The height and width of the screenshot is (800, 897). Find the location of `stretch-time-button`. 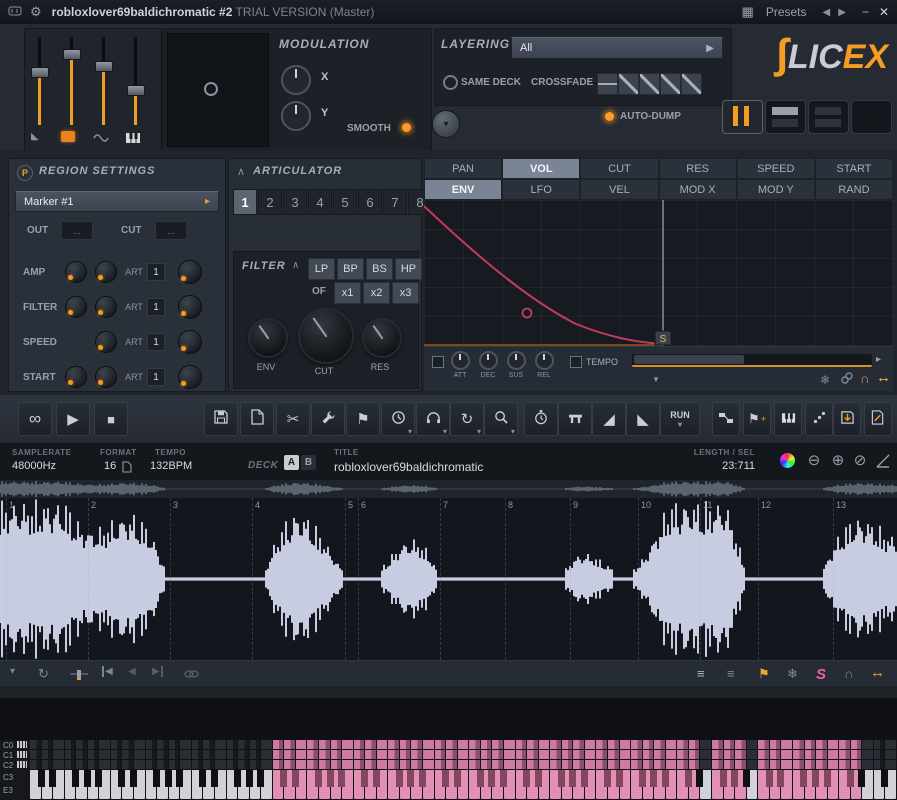

stretch-time-button is located at coordinates (541, 419).